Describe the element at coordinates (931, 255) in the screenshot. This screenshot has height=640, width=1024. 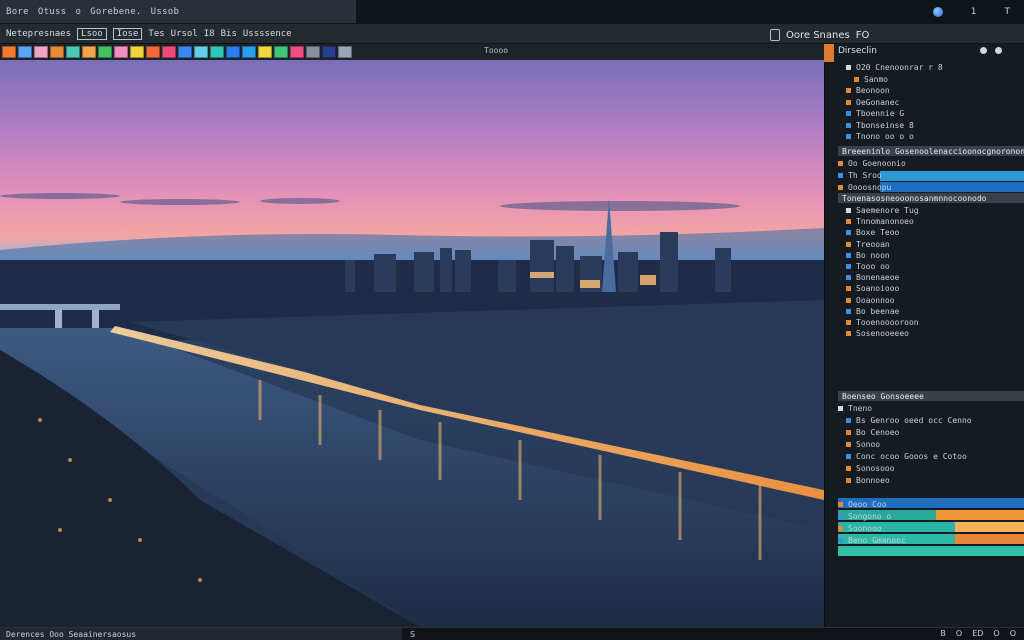
I see `panel-row: Bo noon` at that location.